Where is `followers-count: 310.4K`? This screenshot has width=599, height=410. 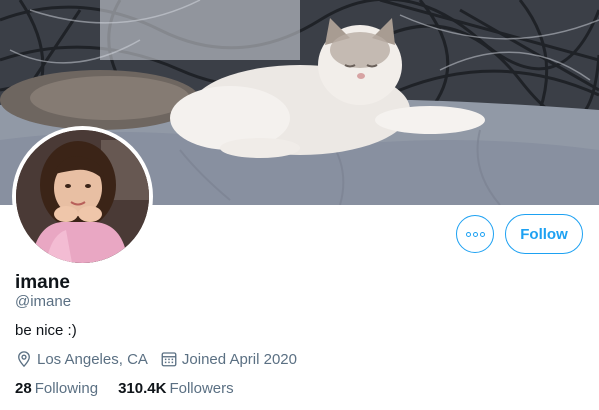 followers-count: 310.4K is located at coordinates (142, 388).